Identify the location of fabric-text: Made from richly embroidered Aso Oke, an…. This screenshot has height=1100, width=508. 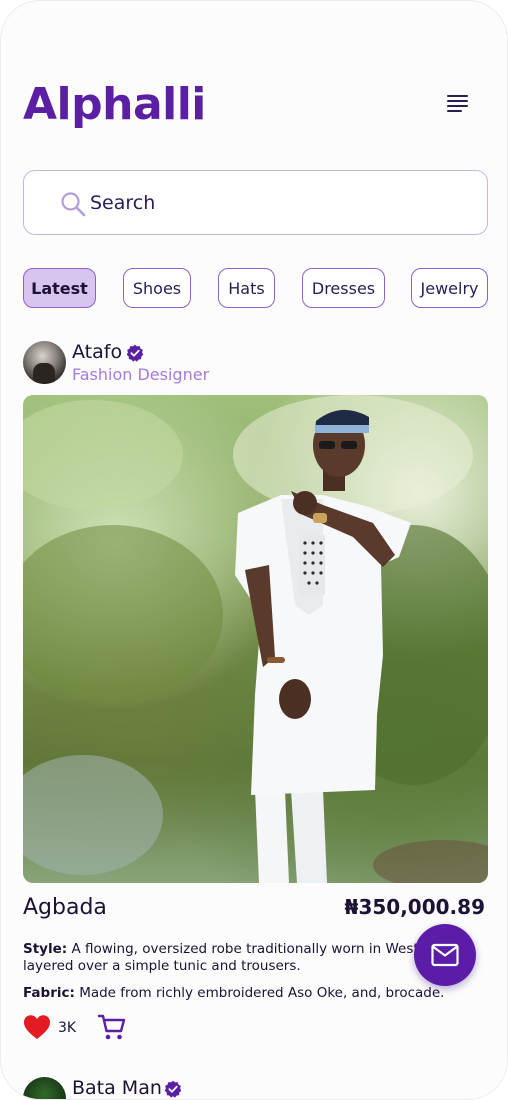
(262, 993).